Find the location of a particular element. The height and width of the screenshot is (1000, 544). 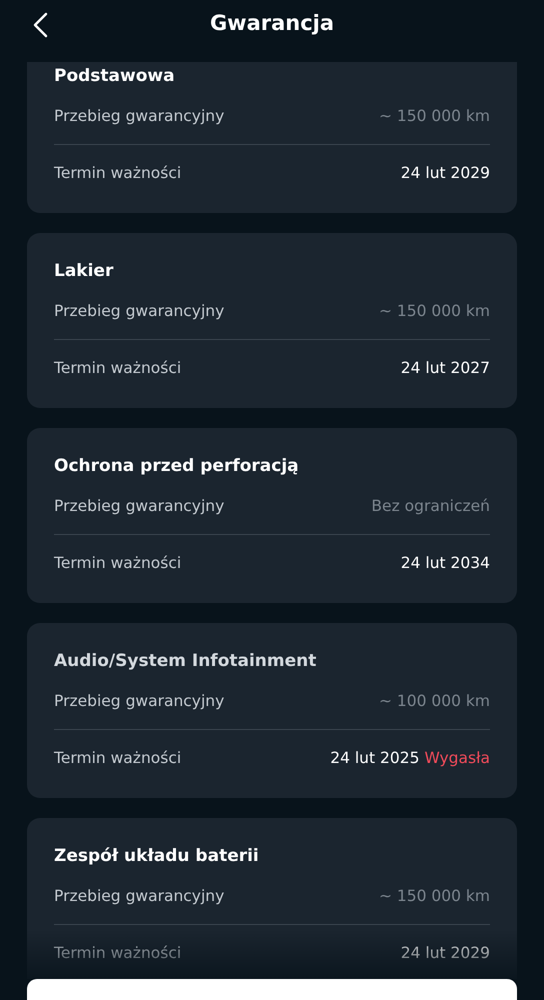

back-icon is located at coordinates (40, 25).